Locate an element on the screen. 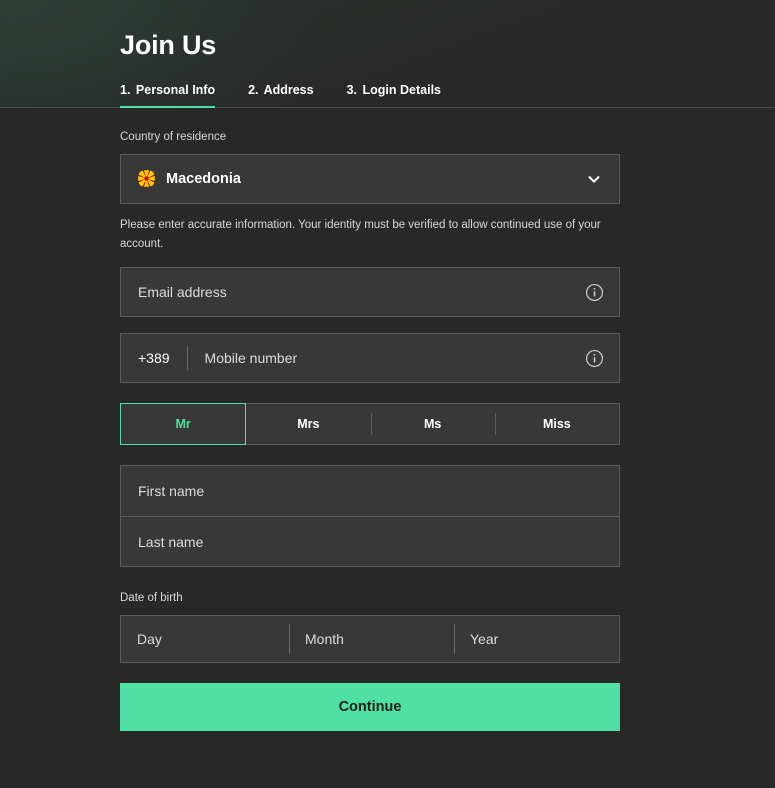 This screenshot has height=788, width=775. title-option-ms-label: Ms is located at coordinates (432, 424).